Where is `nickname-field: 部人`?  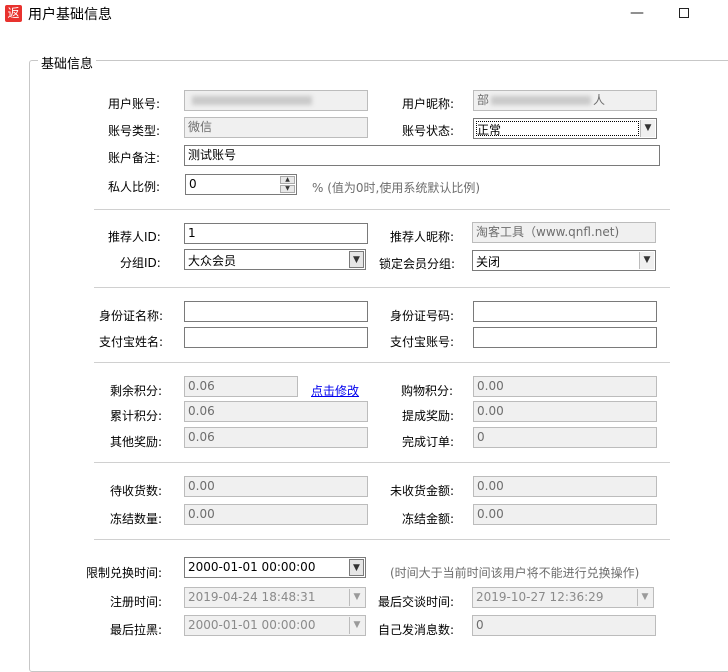
nickname-field: 部人 is located at coordinates (565, 100).